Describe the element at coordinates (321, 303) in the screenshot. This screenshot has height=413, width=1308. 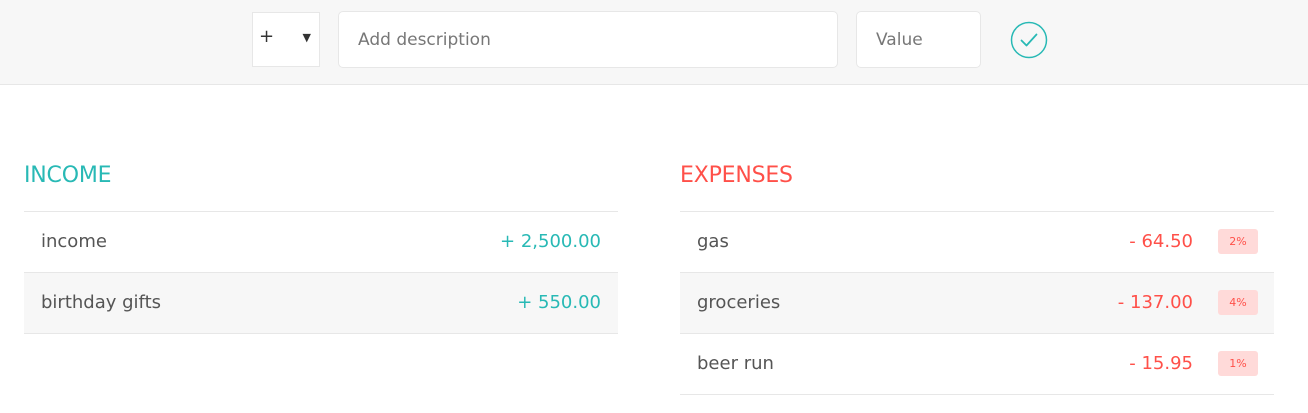
I see `income-item: birthday gifts + 550.00` at that location.